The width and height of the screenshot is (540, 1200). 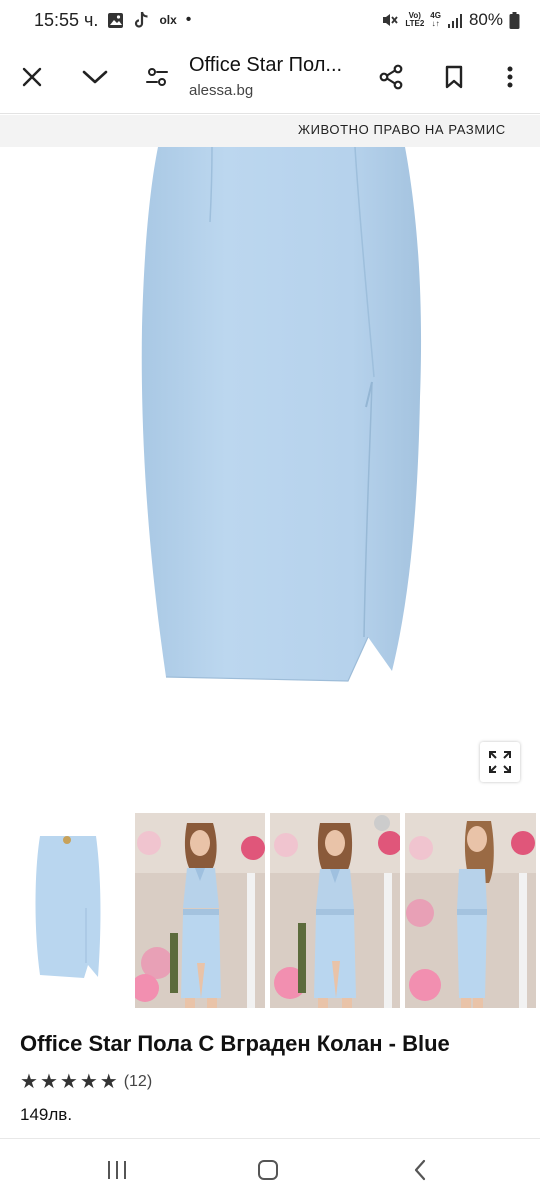 I want to click on banner-text: ЖИВОТНО ПРАВО НА РАЗМИС, so click(x=402, y=129).